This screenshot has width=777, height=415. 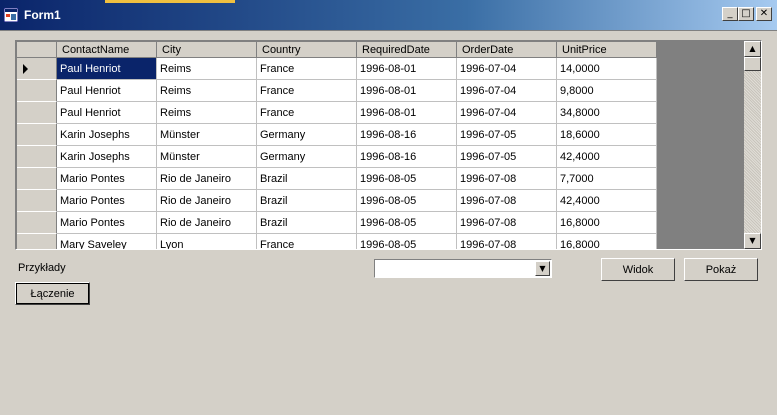 I want to click on view-button: Widok, so click(x=638, y=269).